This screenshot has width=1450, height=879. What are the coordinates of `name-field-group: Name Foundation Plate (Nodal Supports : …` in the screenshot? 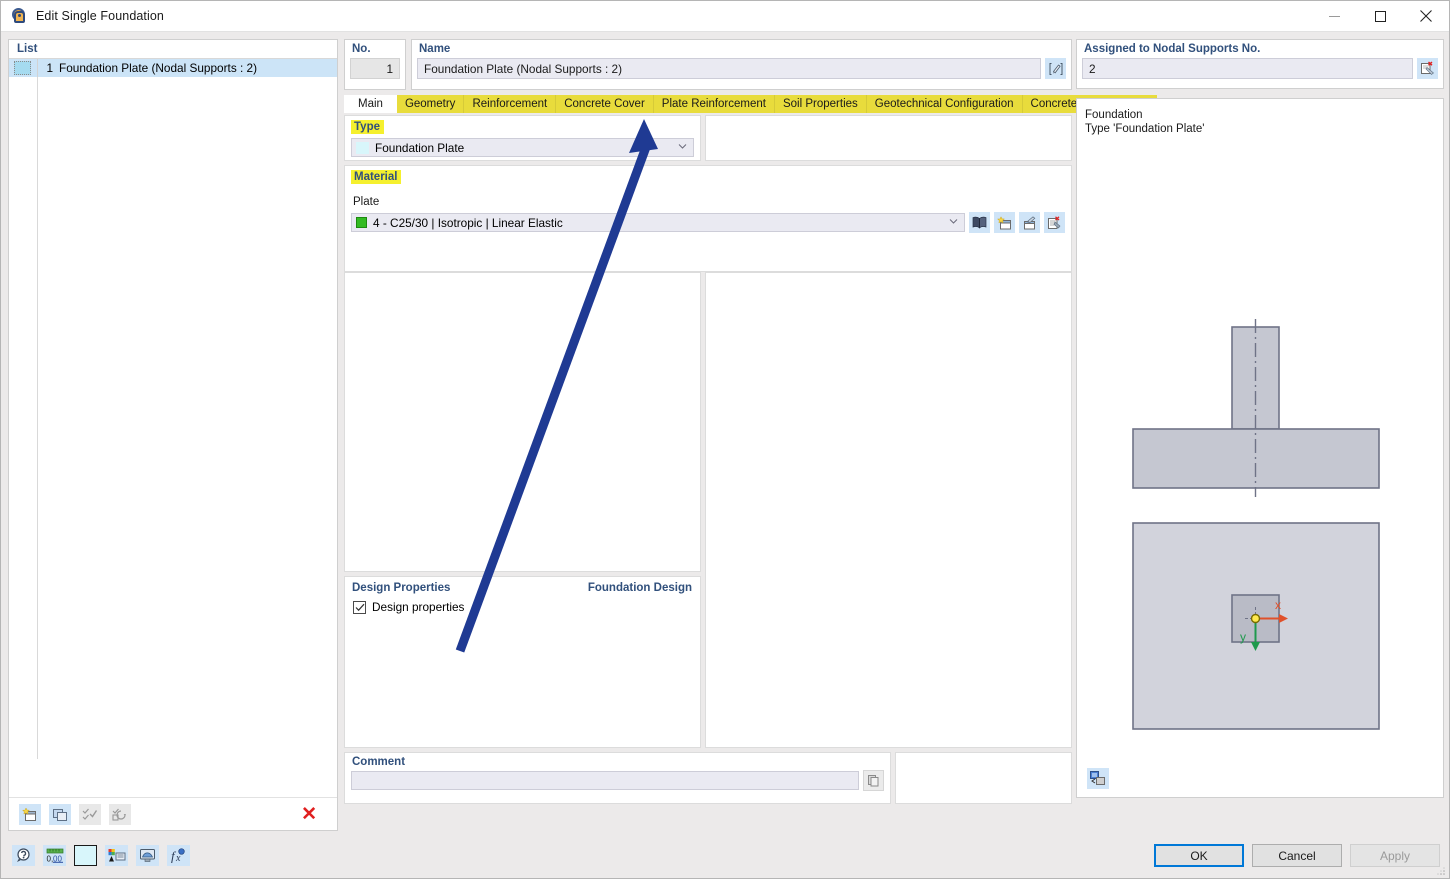 It's located at (741, 64).